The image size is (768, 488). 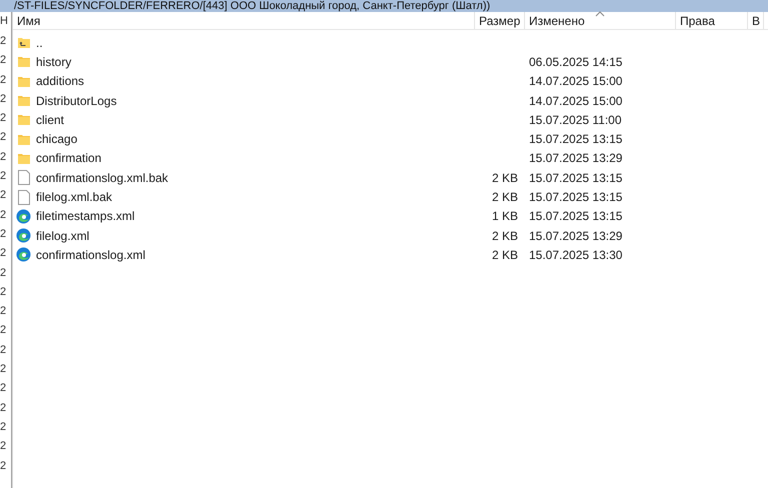 I want to click on file-name: filelog.xml.bak, so click(x=74, y=197).